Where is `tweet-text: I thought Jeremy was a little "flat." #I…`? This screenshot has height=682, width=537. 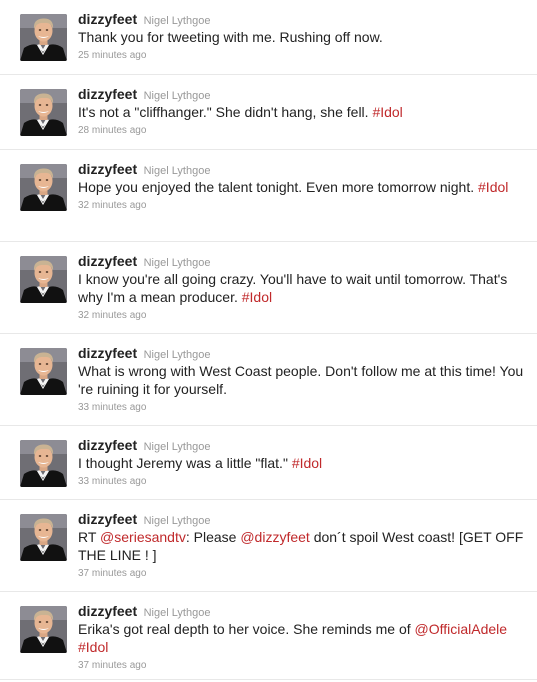
tweet-text: I thought Jeremy was a little "flat." #I… is located at coordinates (302, 463).